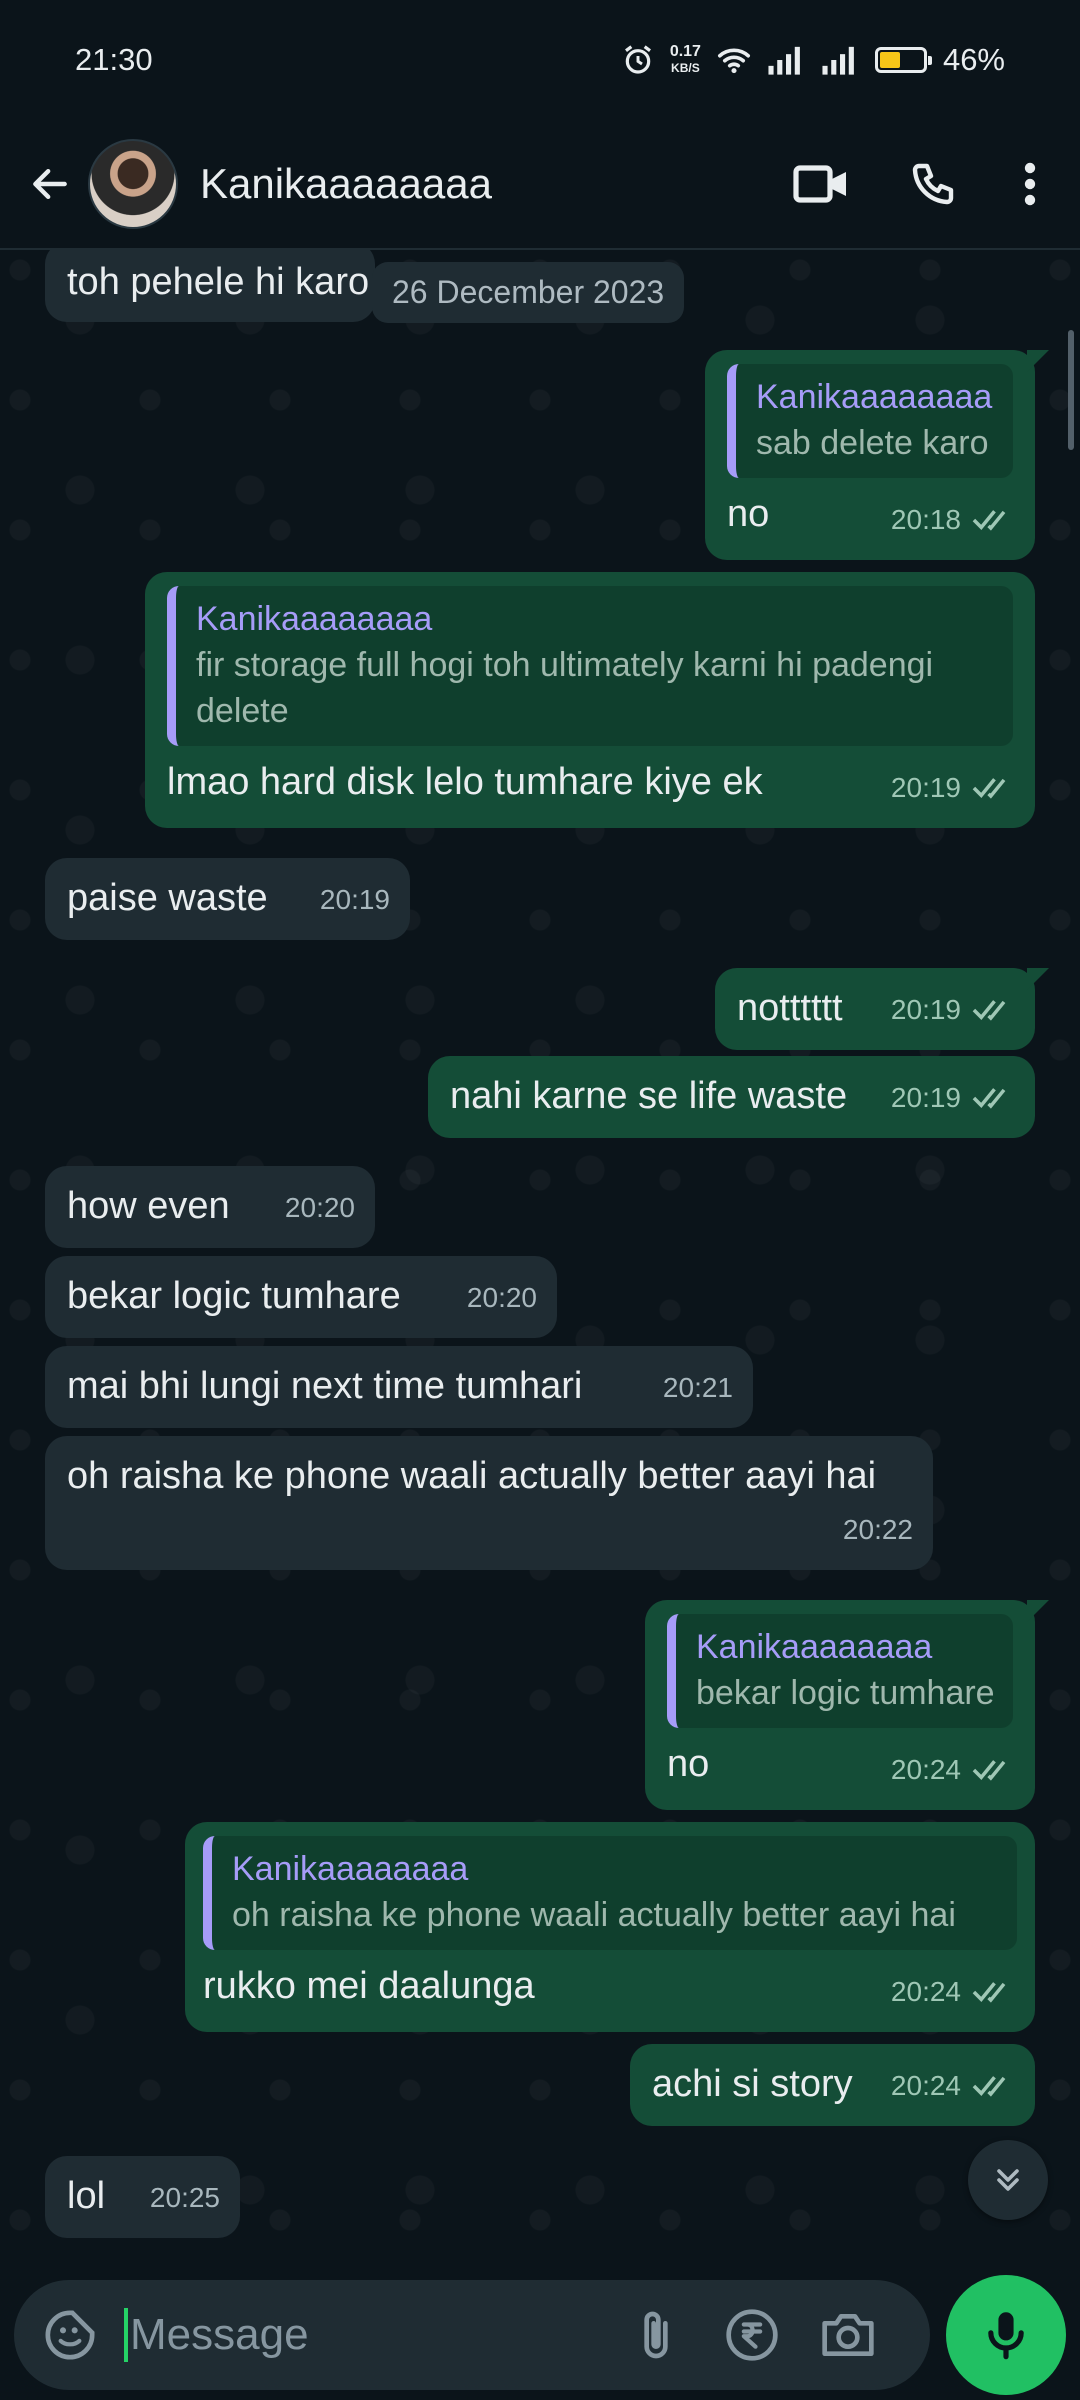  Describe the element at coordinates (167, 898) in the screenshot. I see `message-text: paise waste` at that location.